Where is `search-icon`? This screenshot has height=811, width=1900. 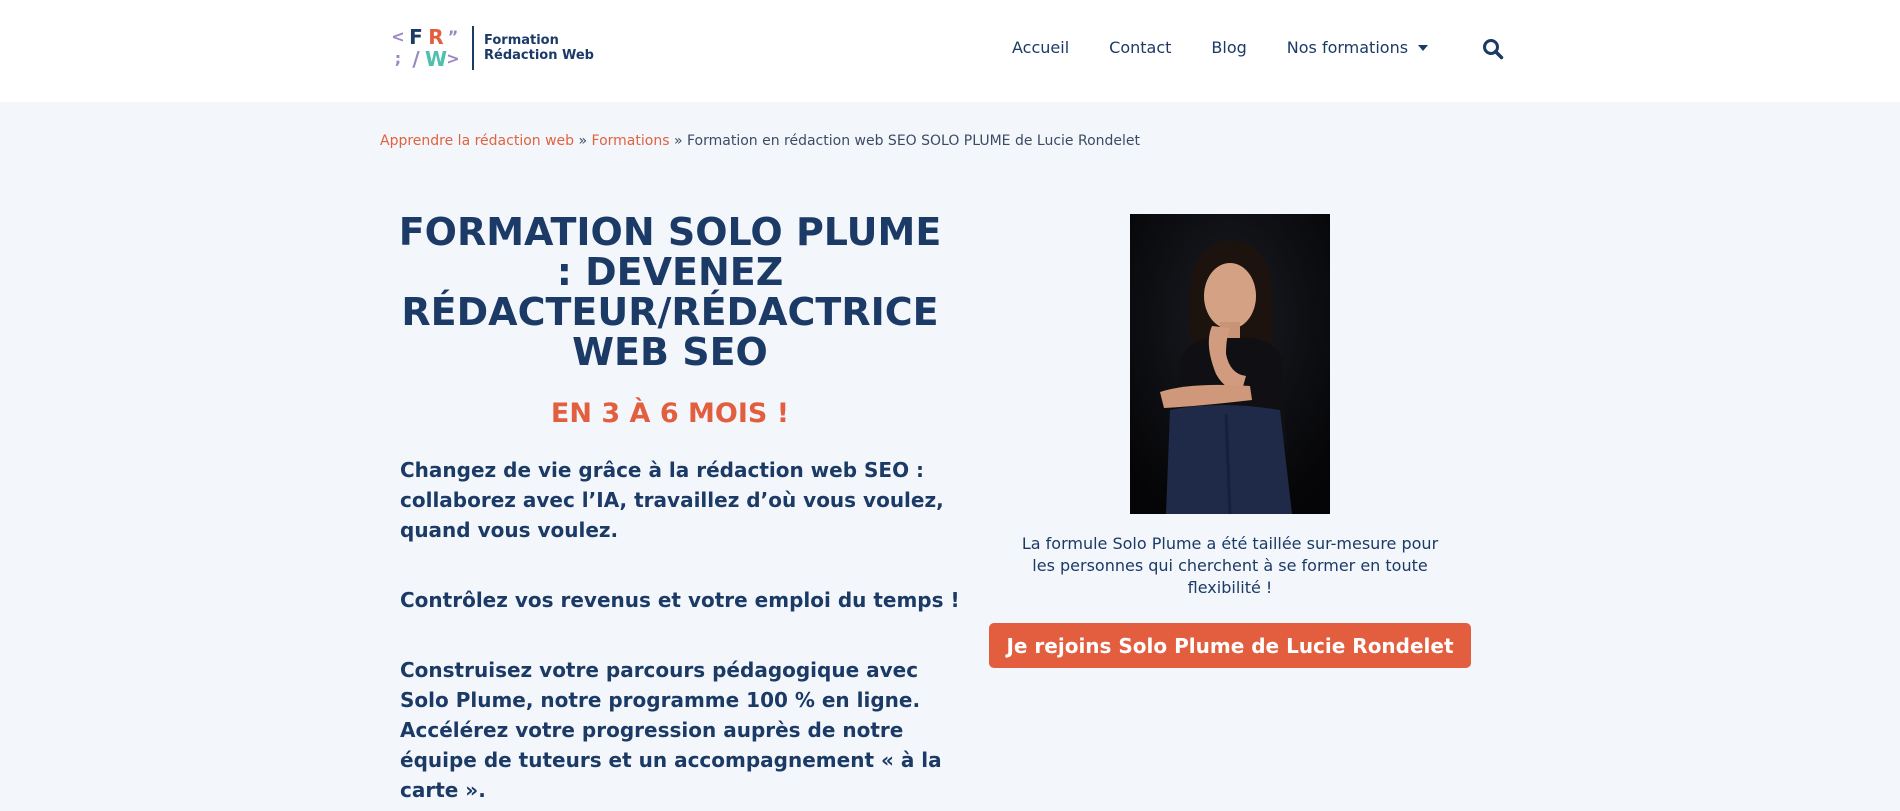
search-icon is located at coordinates (1493, 49).